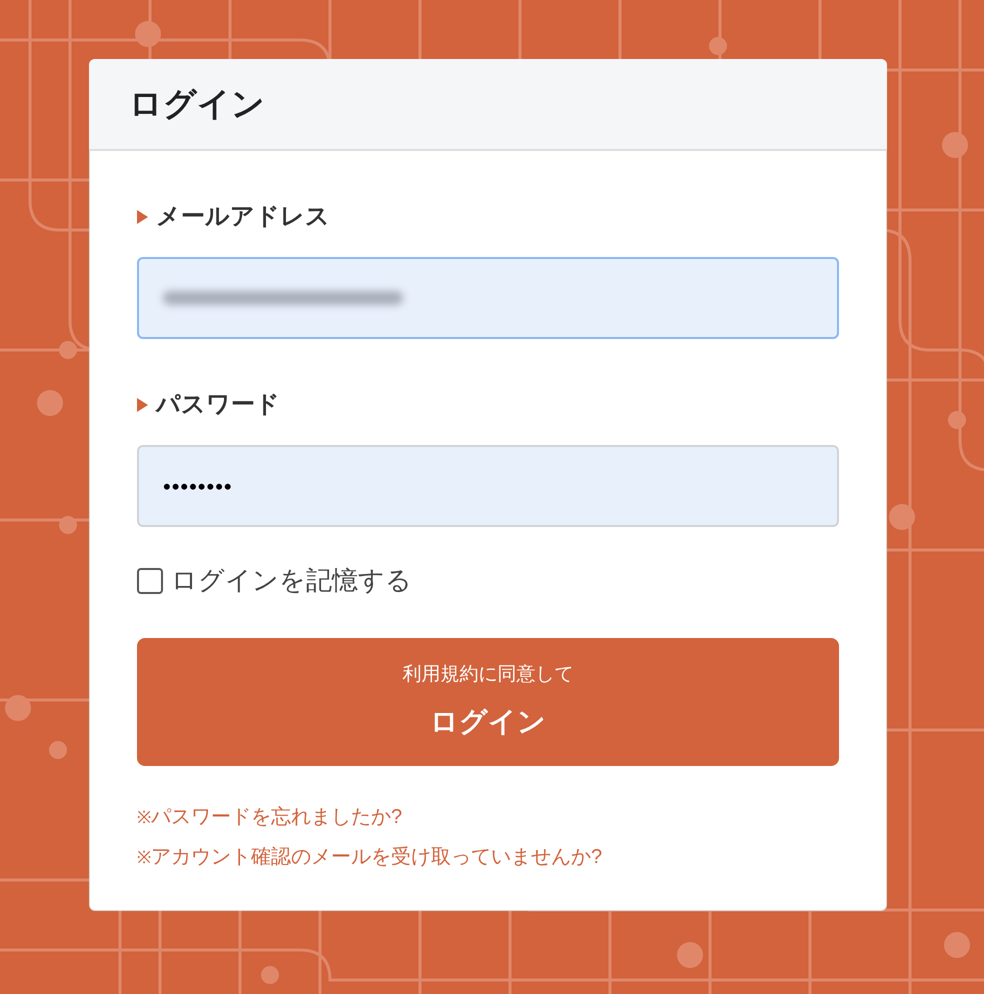 This screenshot has width=984, height=994. What do you see at coordinates (488, 298) in the screenshot?
I see `email-field` at bounding box center [488, 298].